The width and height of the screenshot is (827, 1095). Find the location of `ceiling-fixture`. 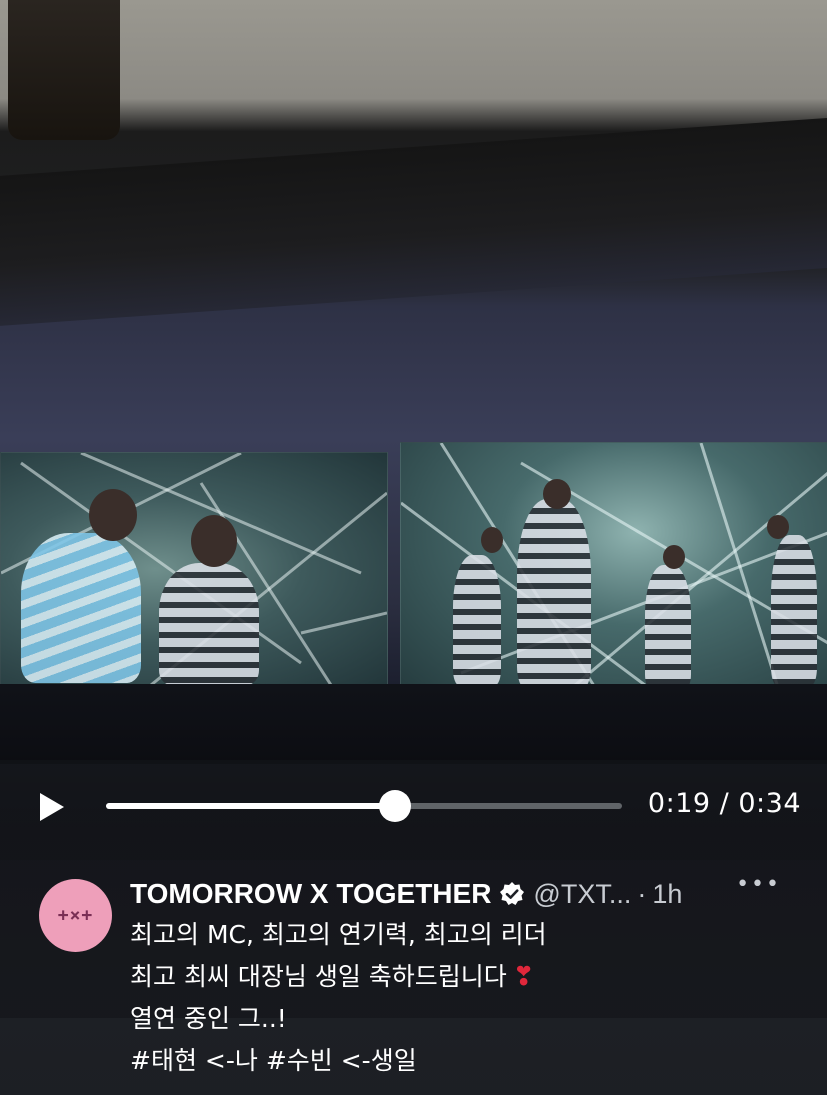

ceiling-fixture is located at coordinates (64, 70).